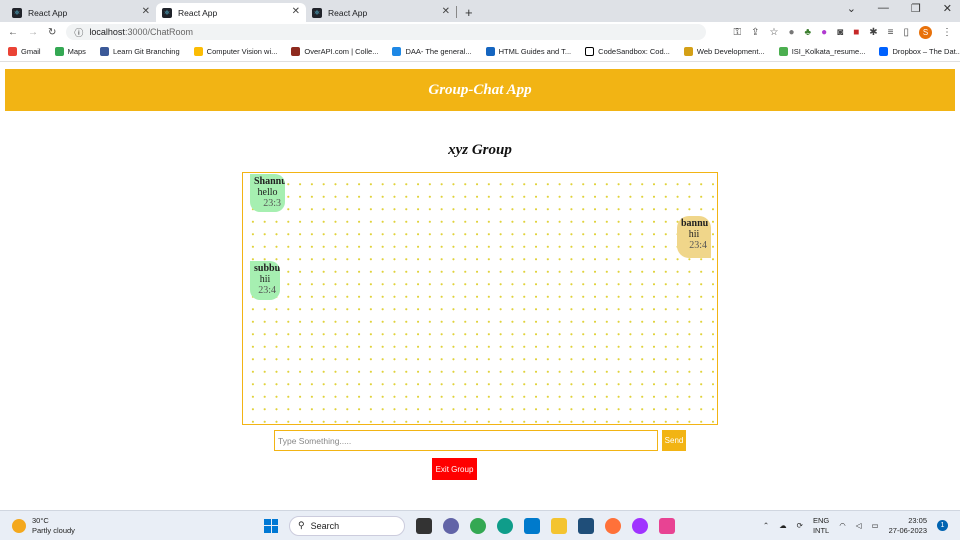 The height and width of the screenshot is (540, 960). I want to click on camera-icon: ◙, so click(840, 32).